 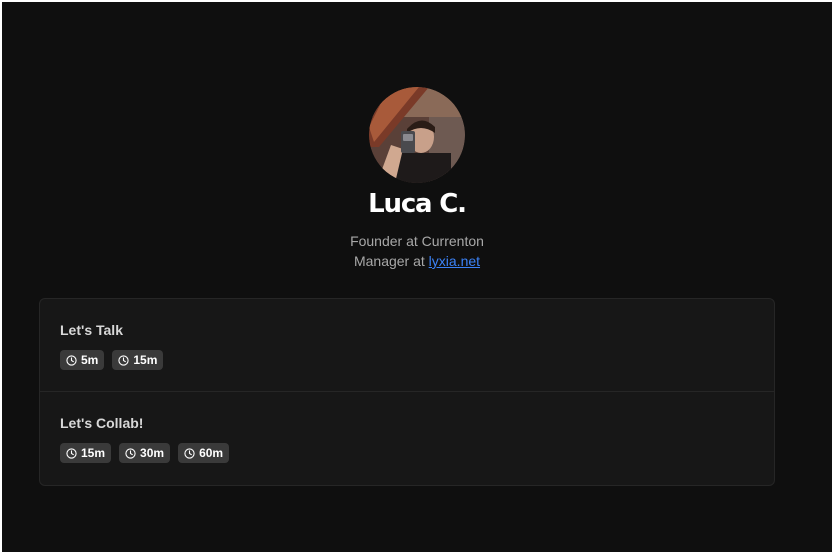 I want to click on profile-name: Luca C., so click(x=417, y=204).